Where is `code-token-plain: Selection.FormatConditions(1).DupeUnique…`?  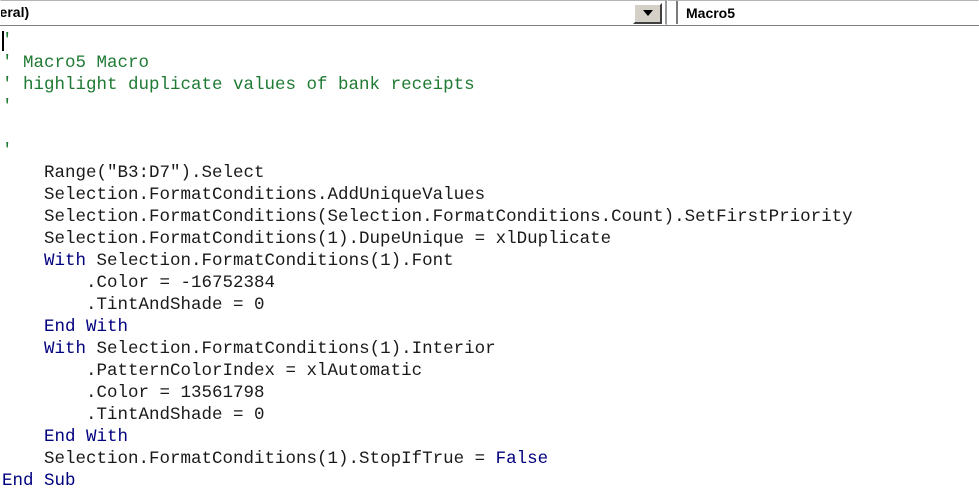 code-token-plain: Selection.FormatConditions(1).DupeUnique… is located at coordinates (307, 239).